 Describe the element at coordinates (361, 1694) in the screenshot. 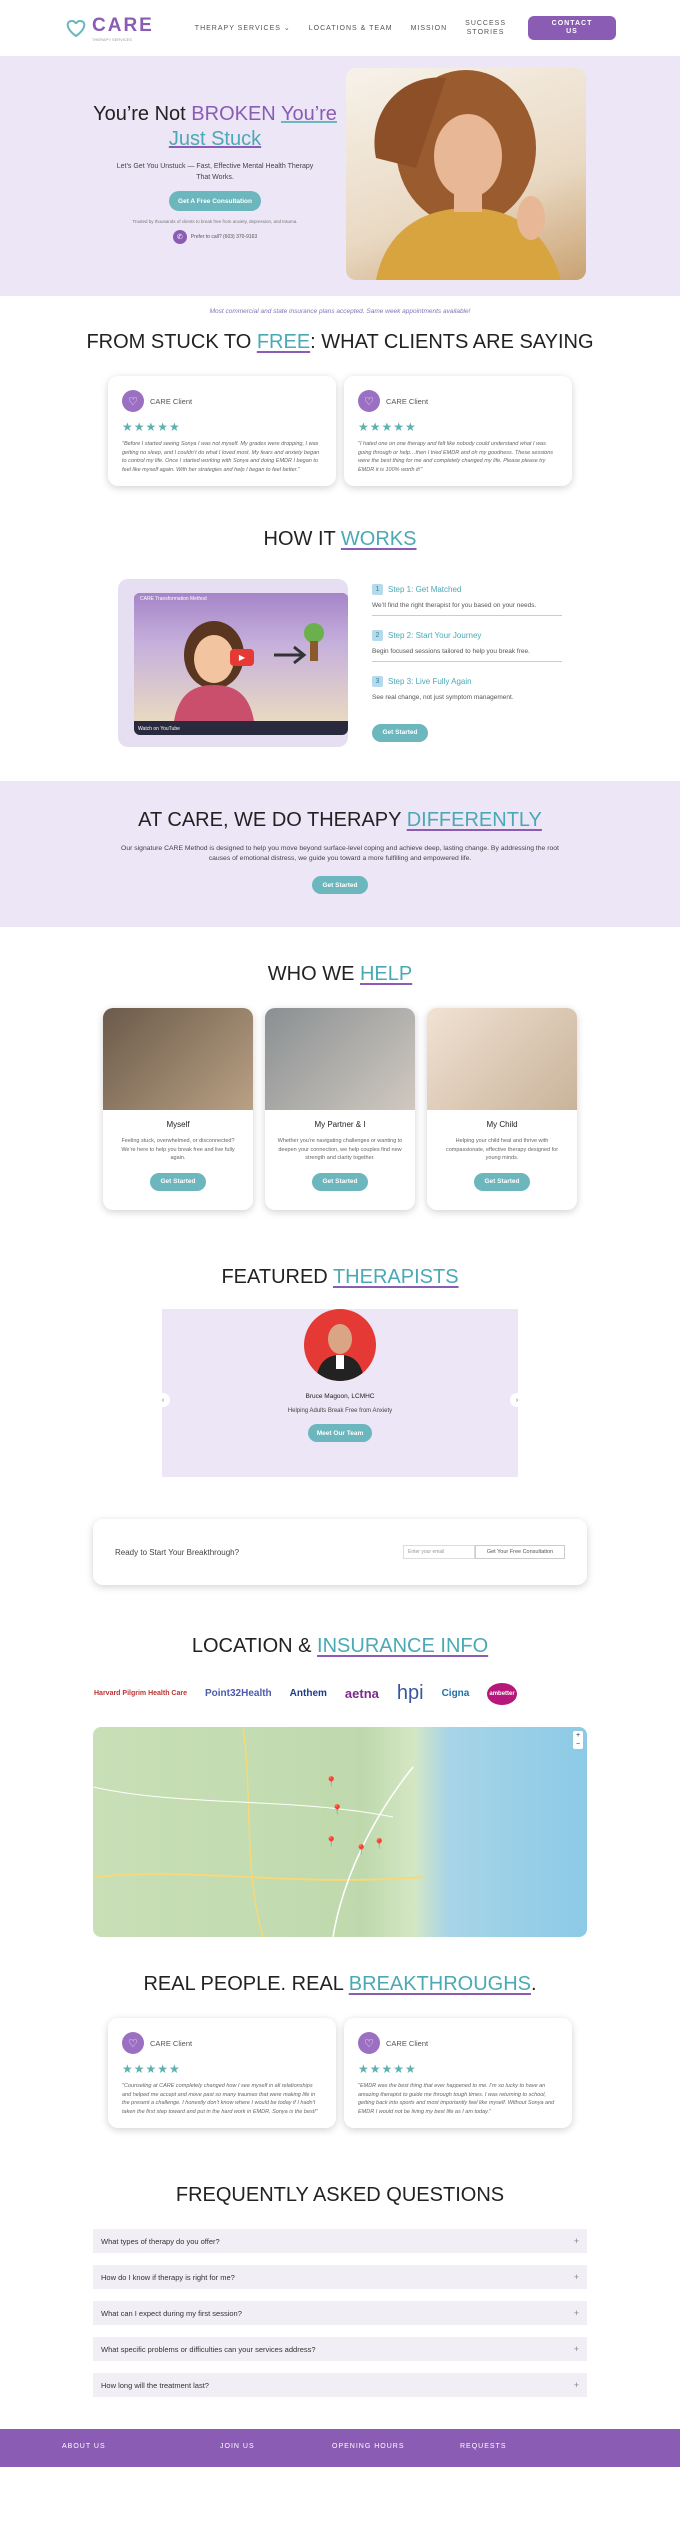

I see `aetna-logo: aetna` at that location.